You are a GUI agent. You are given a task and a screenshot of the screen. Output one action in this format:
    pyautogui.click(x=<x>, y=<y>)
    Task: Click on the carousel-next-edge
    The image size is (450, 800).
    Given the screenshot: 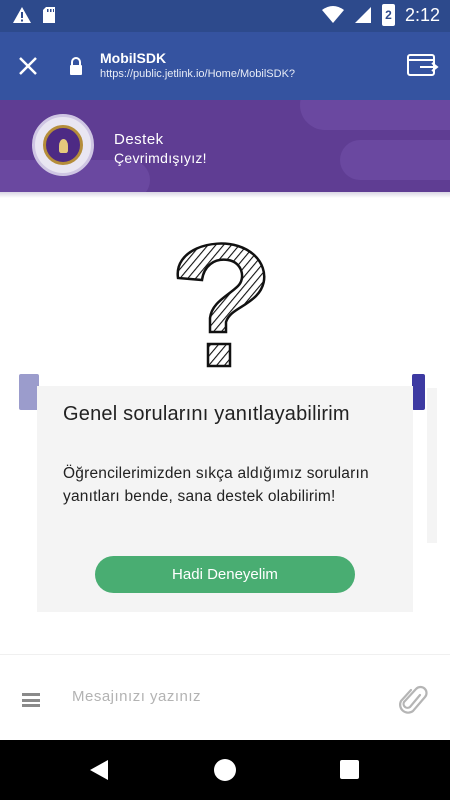 What is the action you would take?
    pyautogui.click(x=418, y=392)
    